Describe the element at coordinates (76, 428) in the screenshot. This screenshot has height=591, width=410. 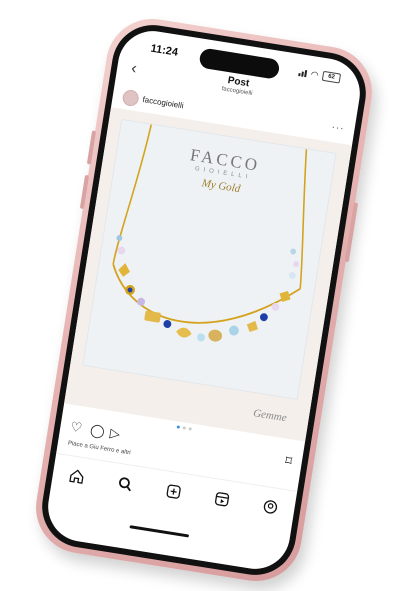
I see `heart-icon: ♡` at that location.